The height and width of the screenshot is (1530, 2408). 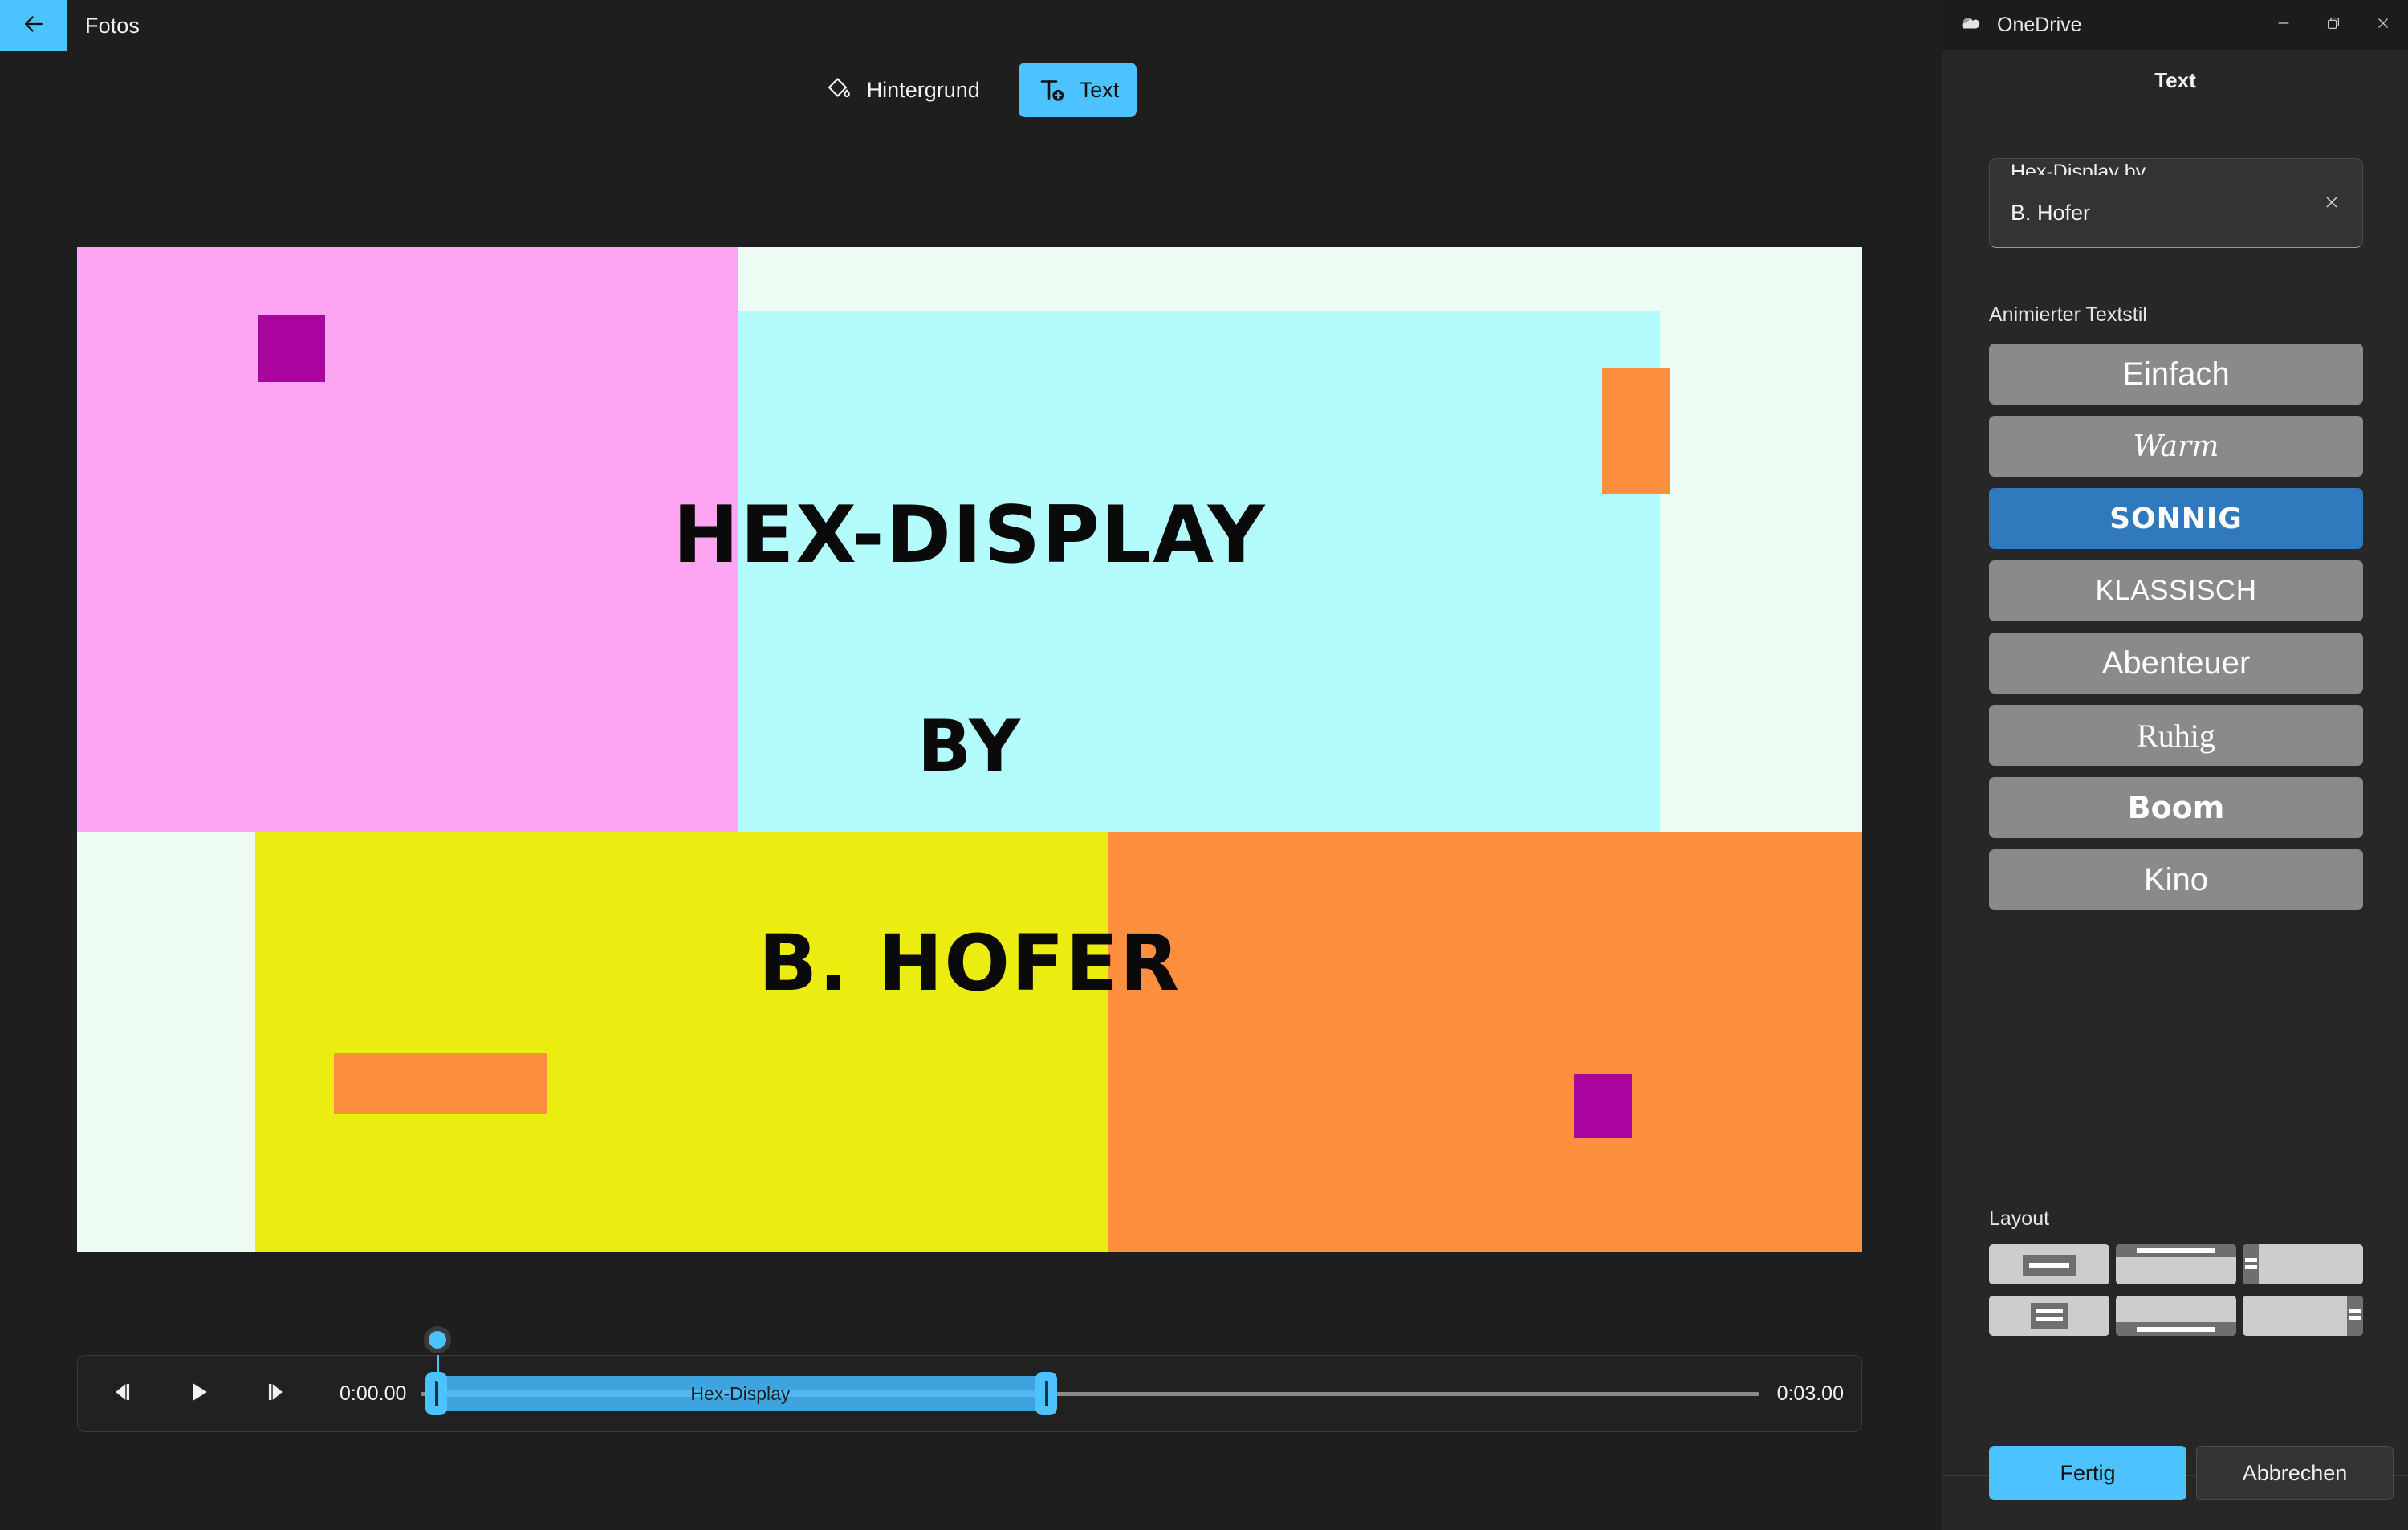 What do you see at coordinates (1603, 1106) in the screenshot?
I see `canvas-accent-magenta-bottom` at bounding box center [1603, 1106].